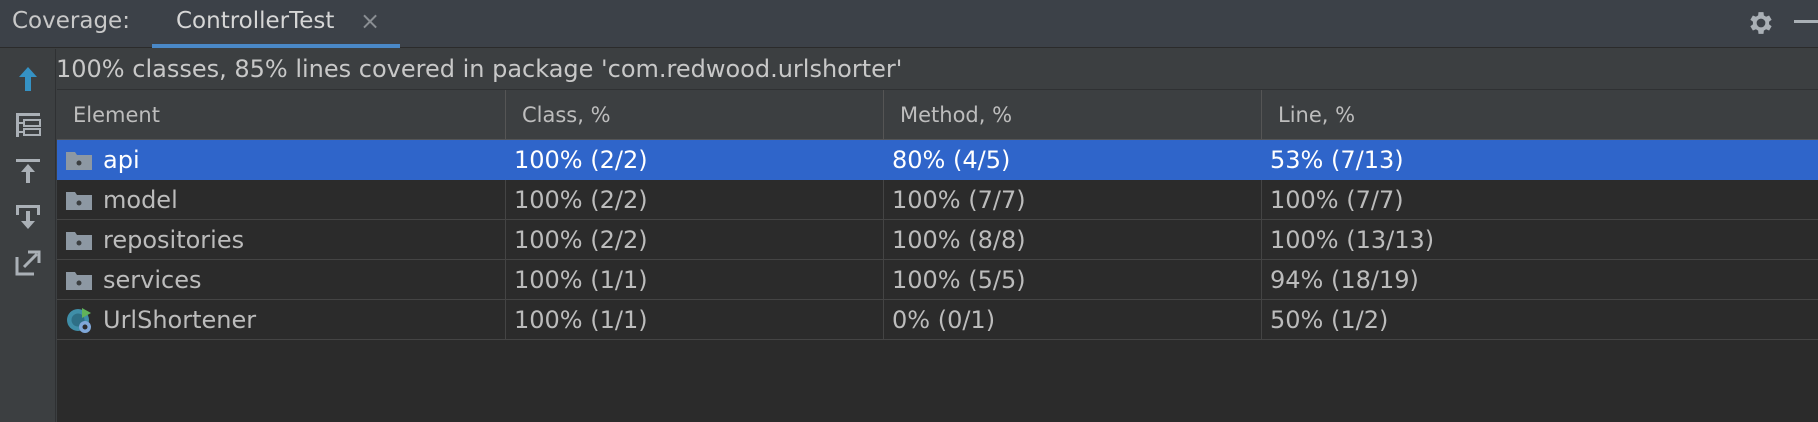 The width and height of the screenshot is (1818, 422). I want to click on column-header-line: Line, %, so click(1540, 115).